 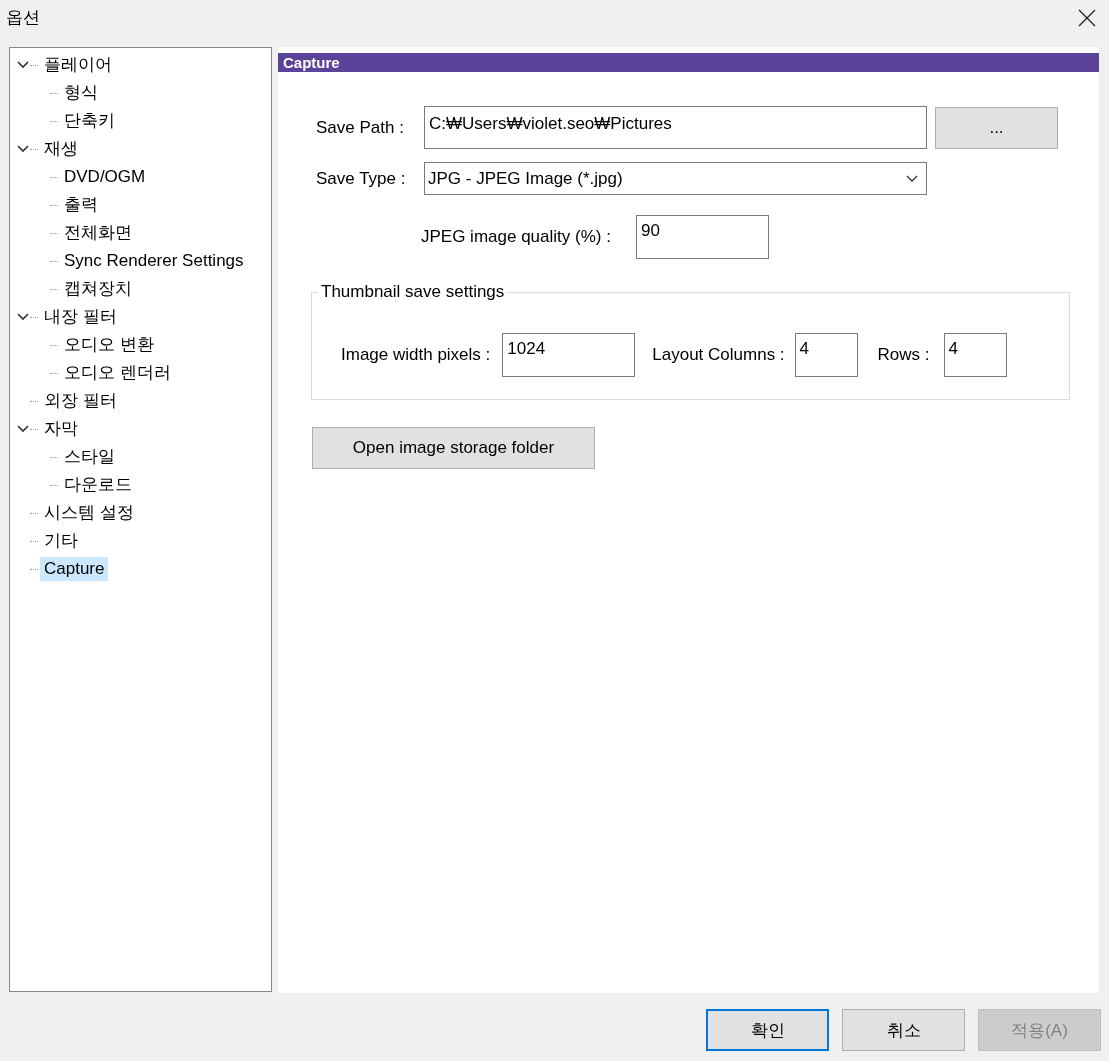 I want to click on dropdown: JPG - JPEG Image (*.jpg), so click(x=675, y=178).